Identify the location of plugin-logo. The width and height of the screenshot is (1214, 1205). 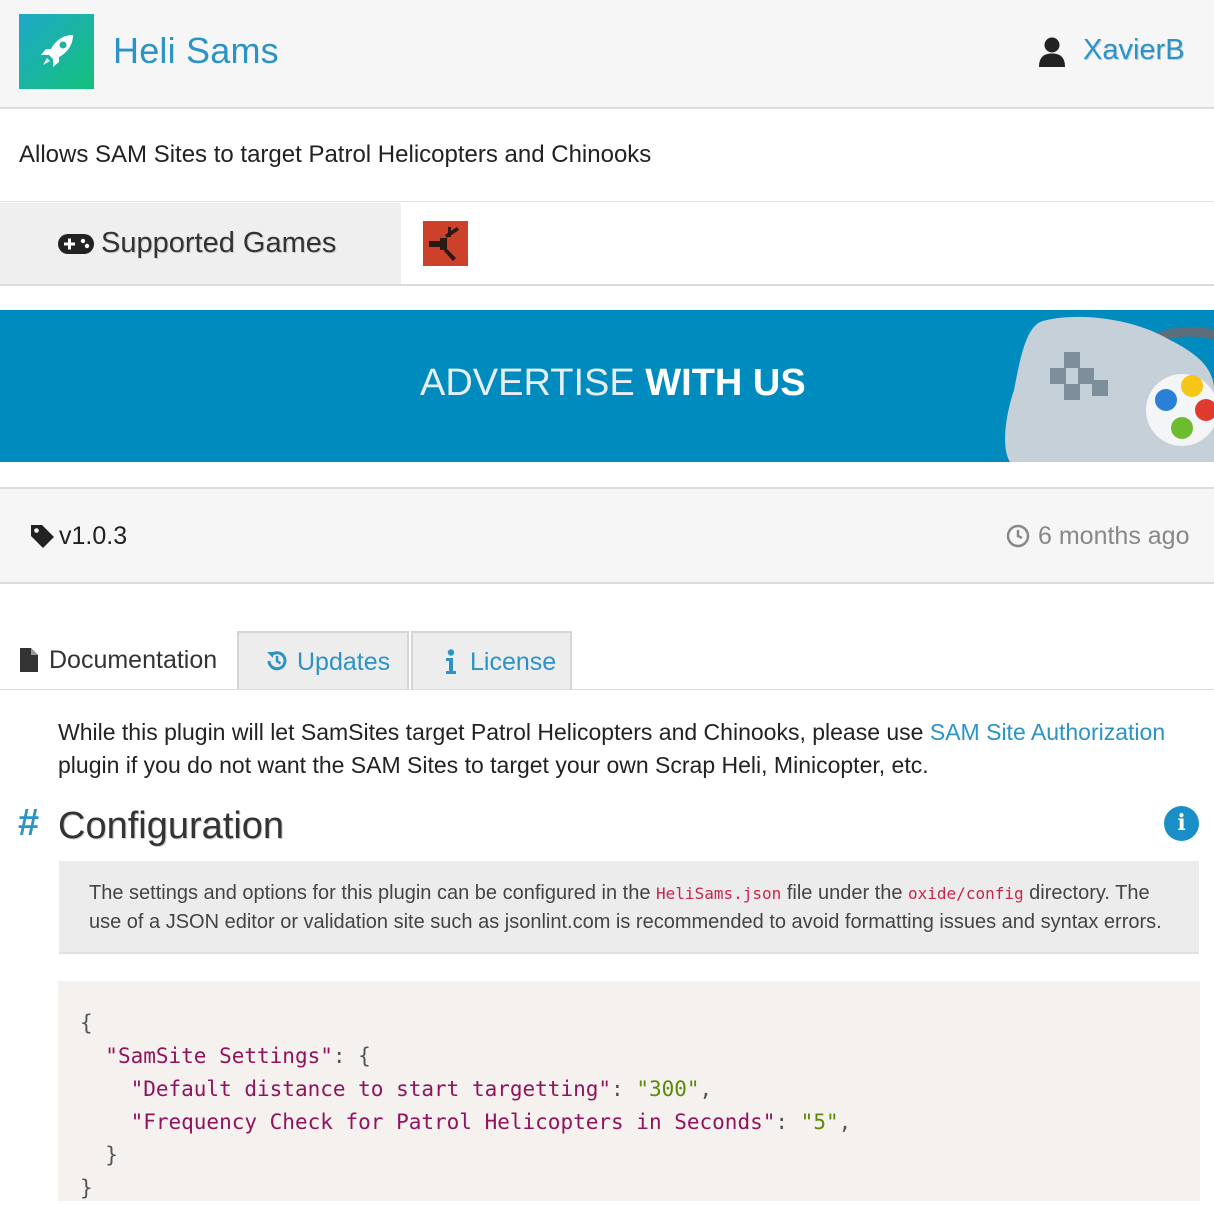
(56, 51).